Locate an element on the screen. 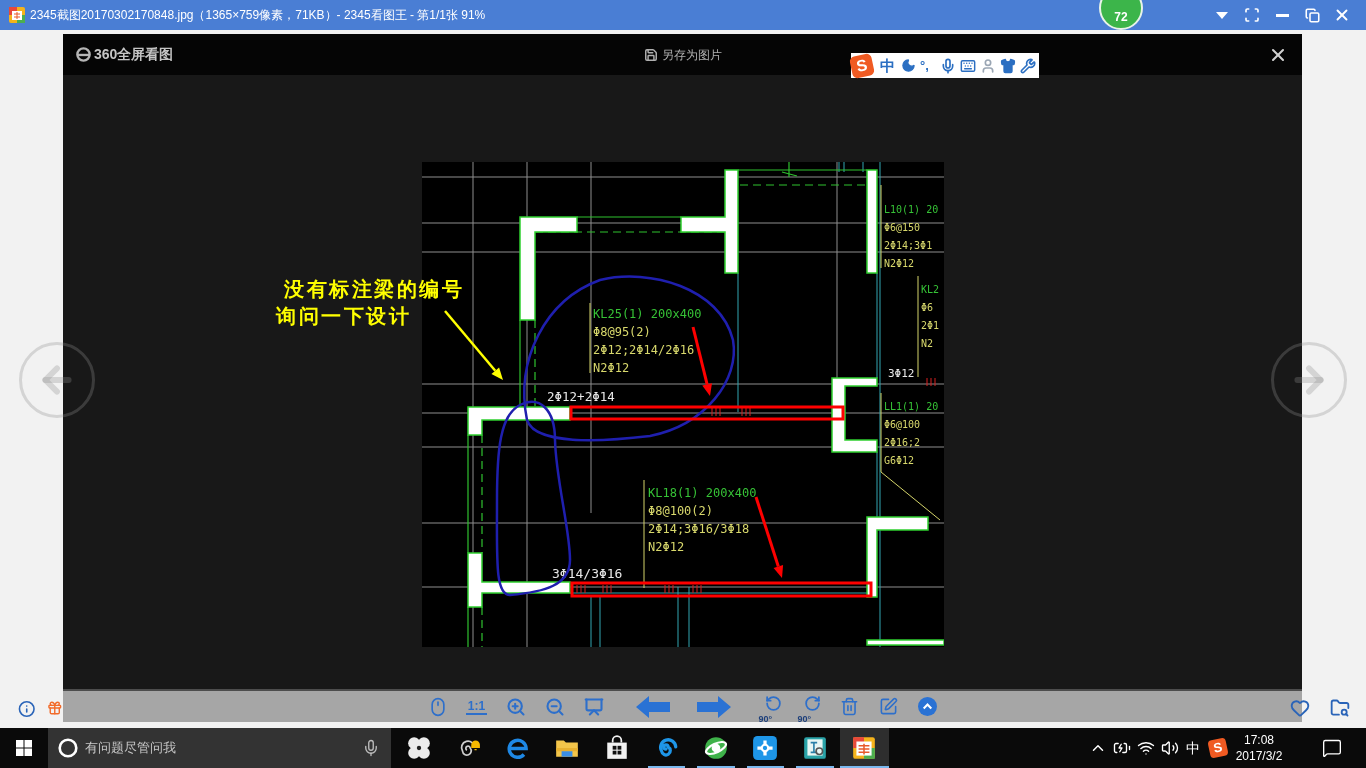 Image resolution: width=1366 pixels, height=768 pixels. windows-logo-icon is located at coordinates (24, 748).